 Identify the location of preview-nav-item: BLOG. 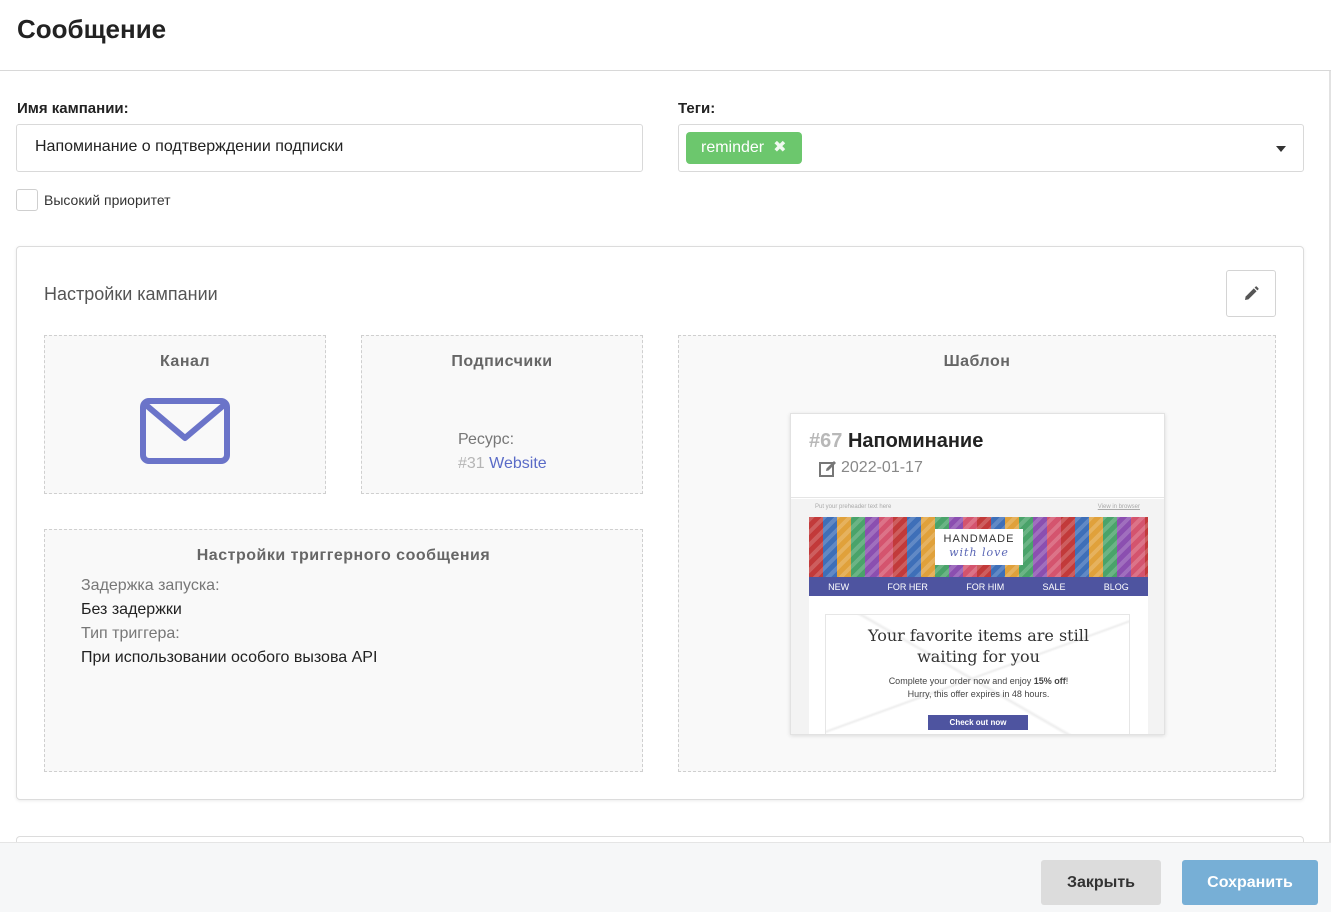
(1116, 586).